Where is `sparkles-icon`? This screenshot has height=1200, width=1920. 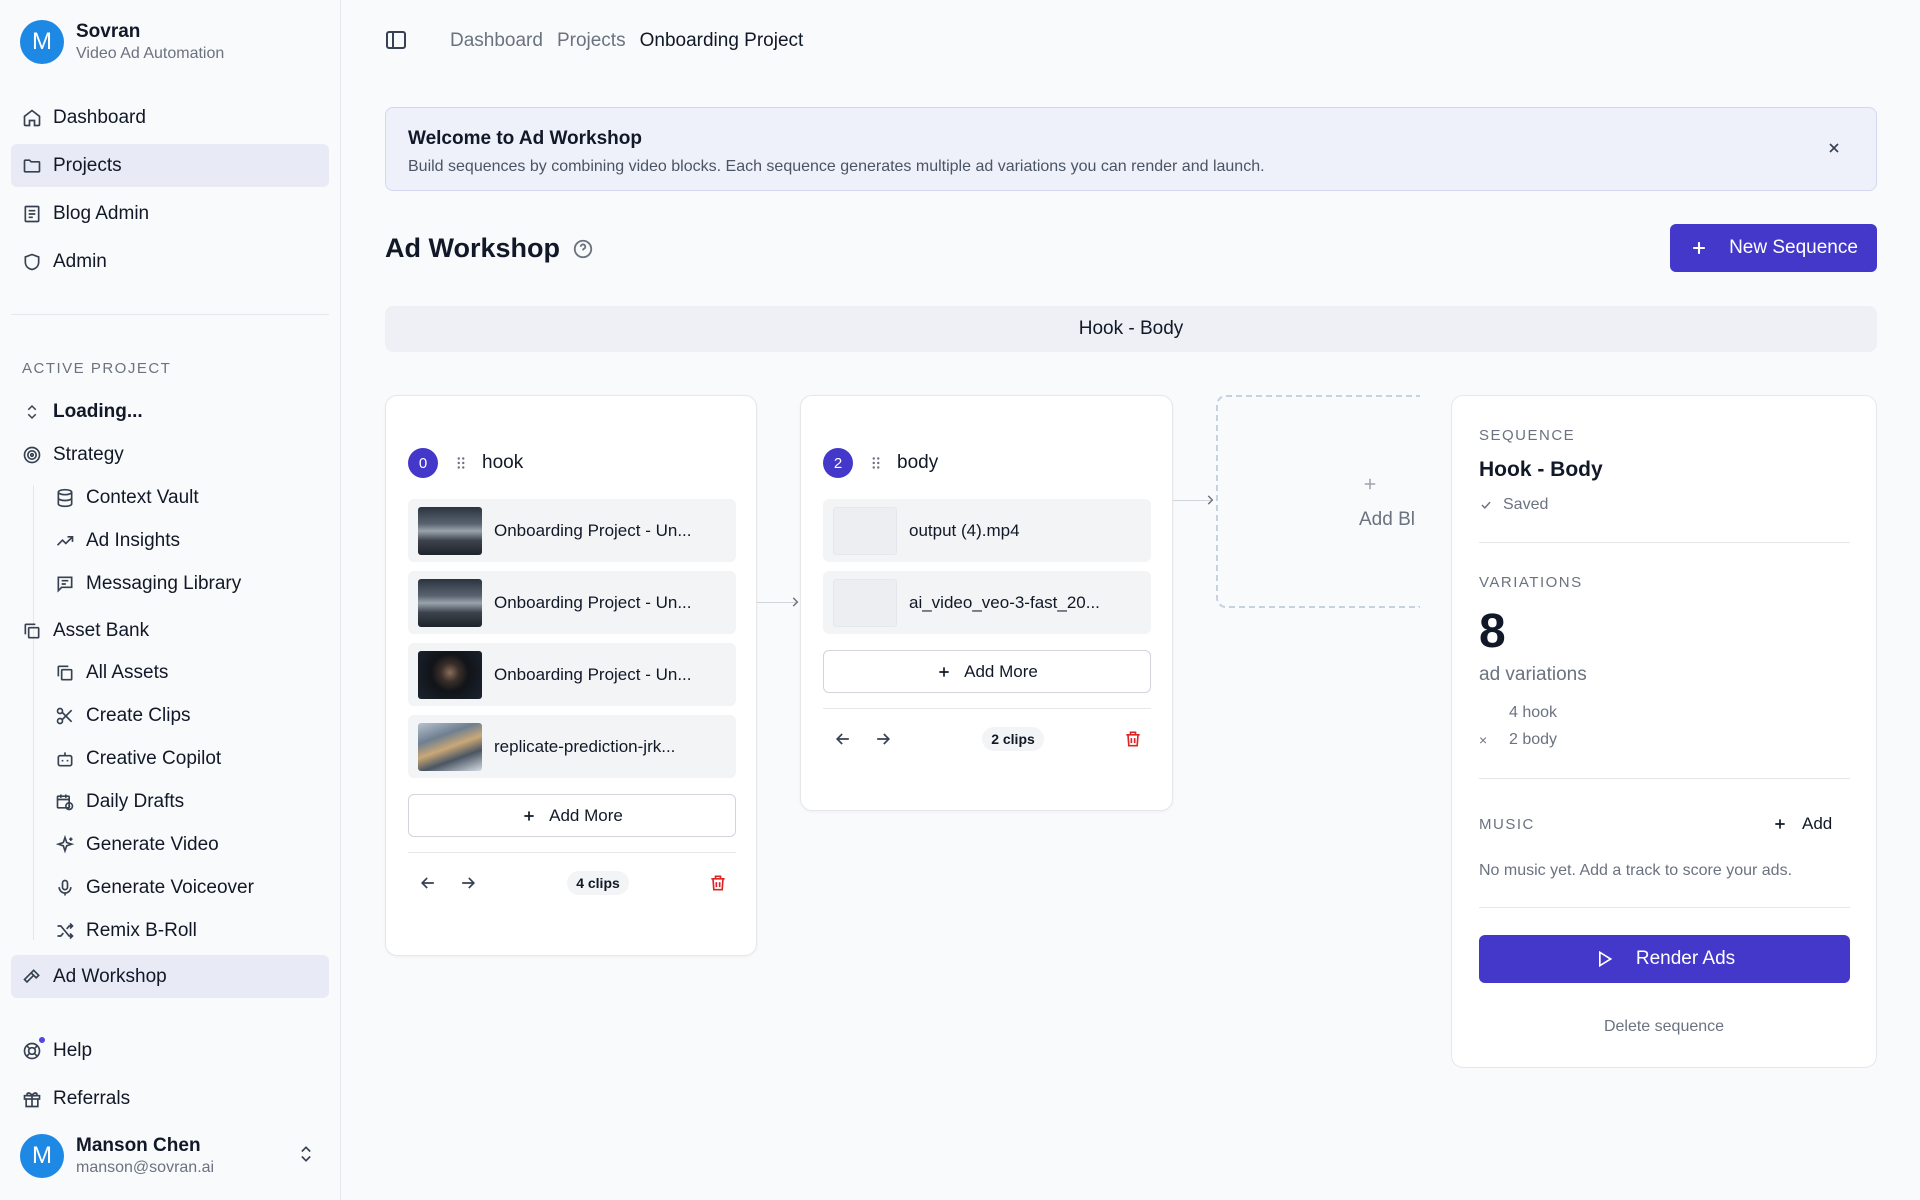 sparkles-icon is located at coordinates (65, 845).